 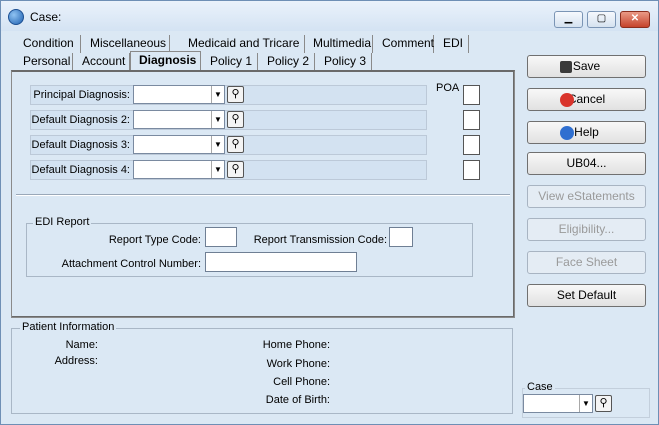 What do you see at coordinates (179, 144) in the screenshot?
I see `default-diagnosis-3-combo: ▼` at bounding box center [179, 144].